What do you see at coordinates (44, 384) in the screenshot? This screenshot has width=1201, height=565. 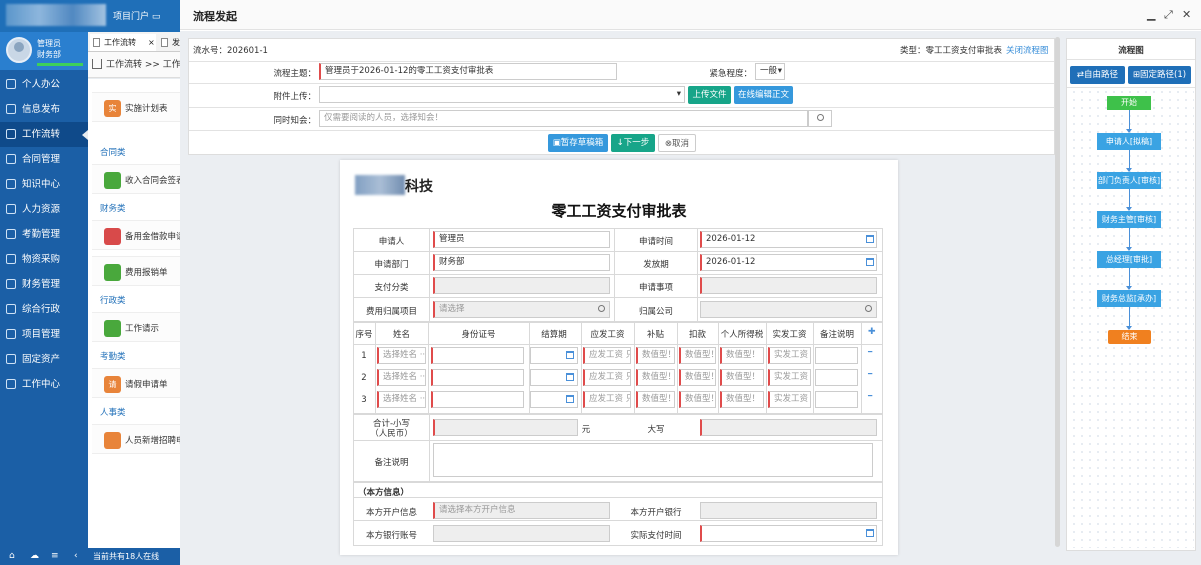 I see `nav-item-13: 工作中心` at bounding box center [44, 384].